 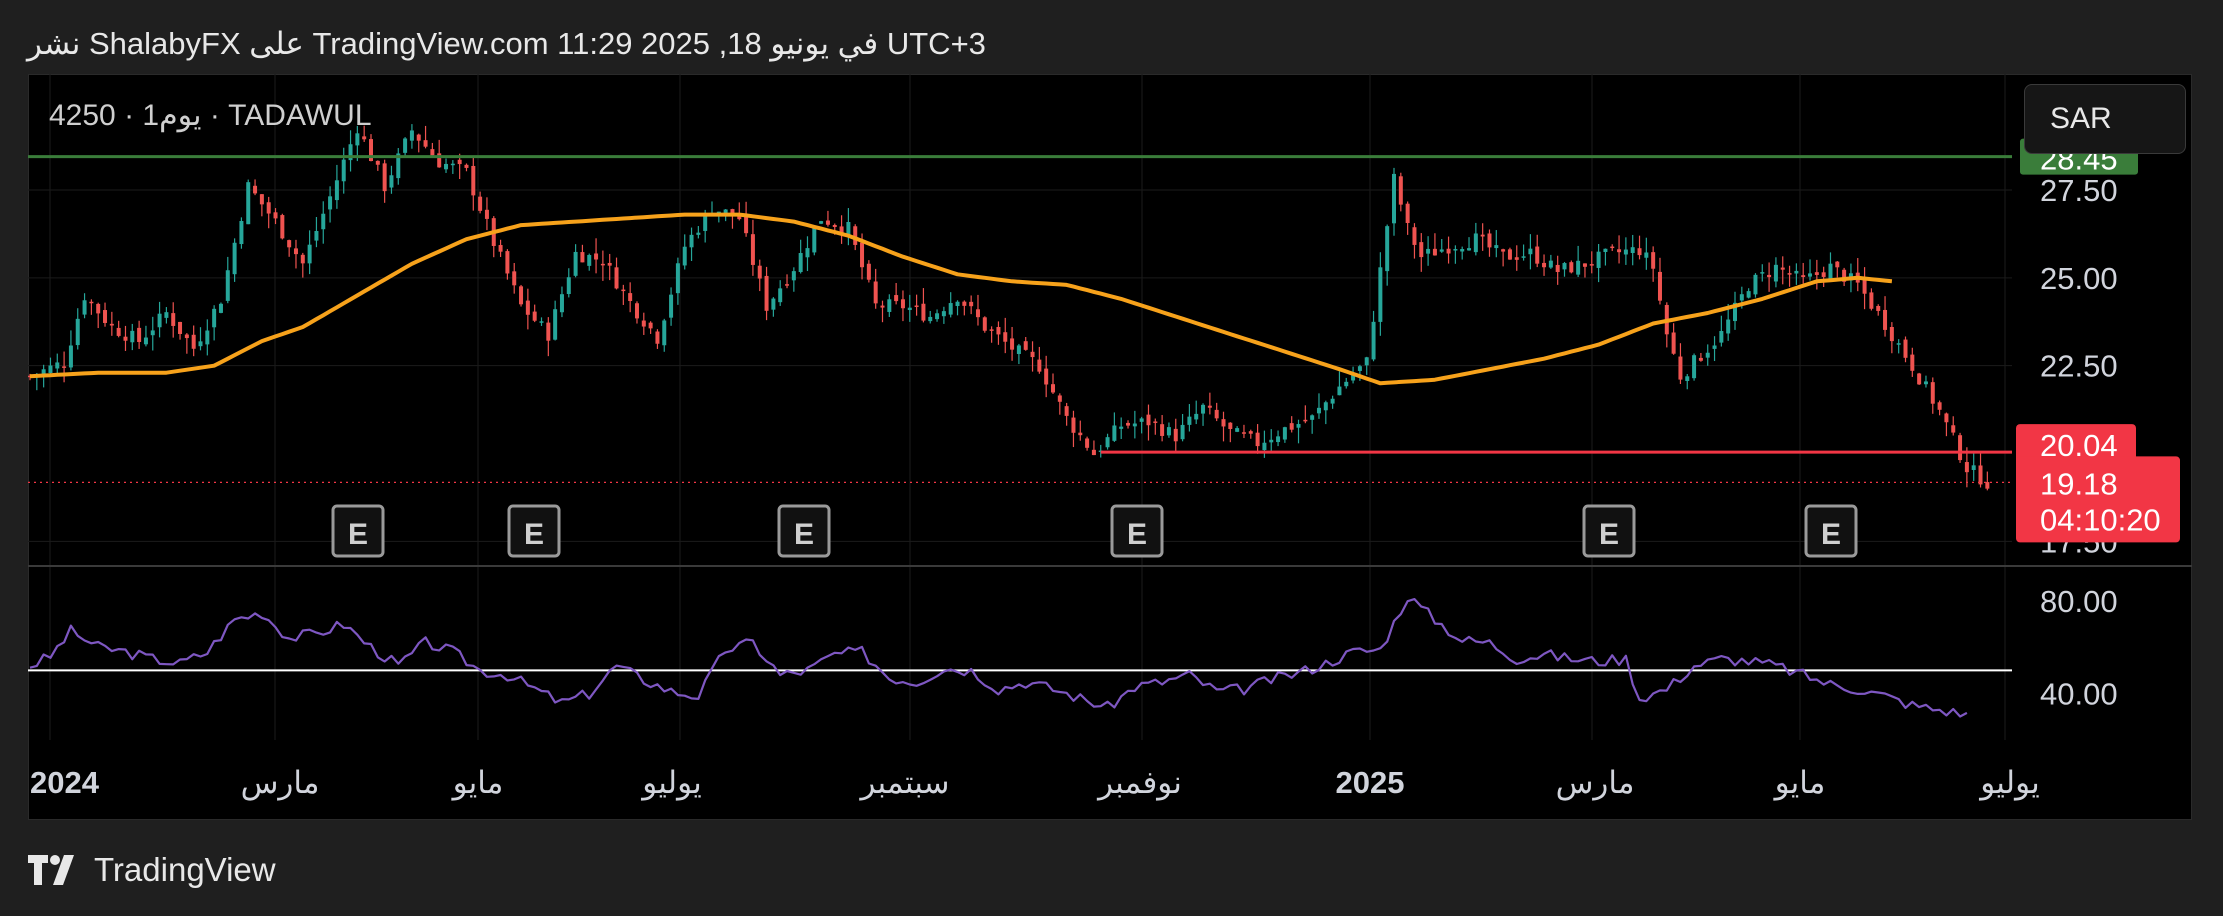 What do you see at coordinates (903, 783) in the screenshot?
I see `time-tick-label: سبتمبر` at bounding box center [903, 783].